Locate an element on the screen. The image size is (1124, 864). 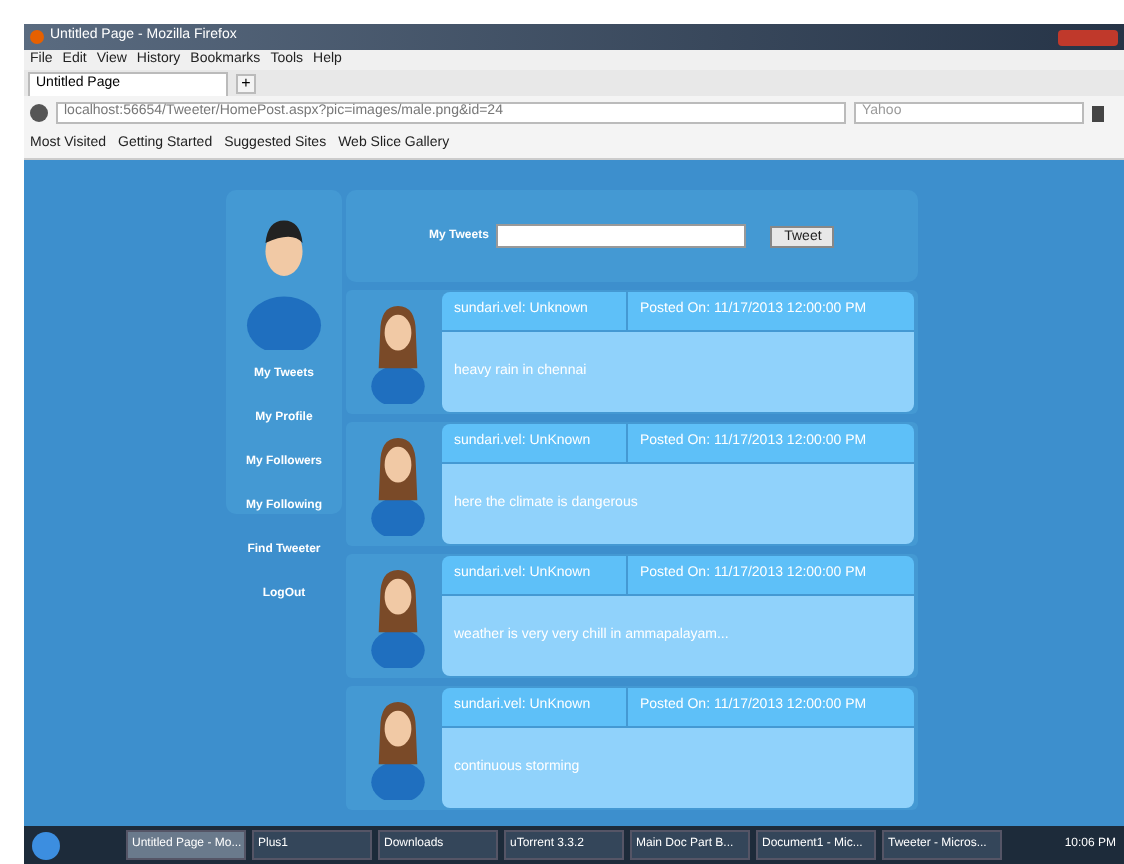
firefox-icon is located at coordinates (37, 37).